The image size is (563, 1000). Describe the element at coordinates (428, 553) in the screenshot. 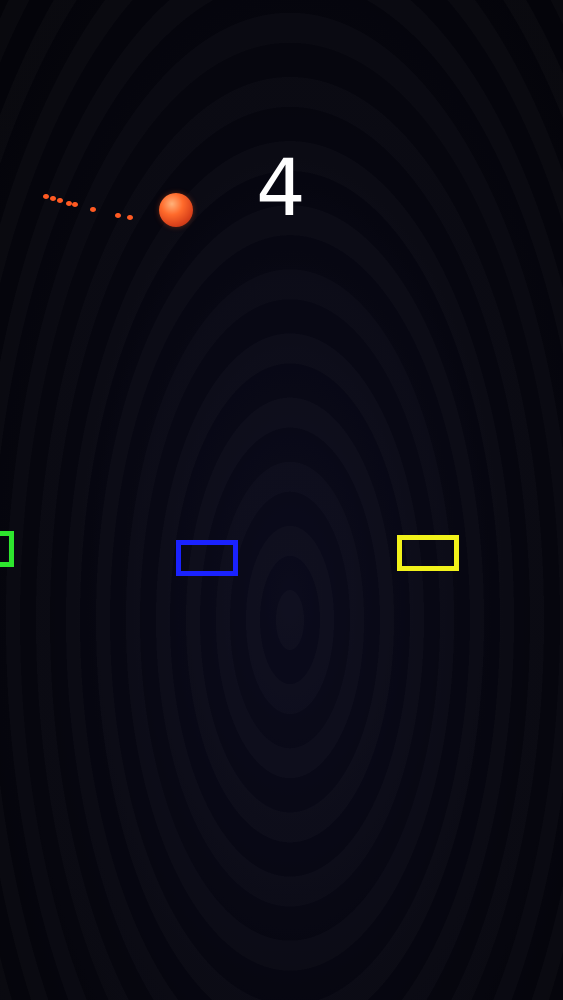

I see `platform-yellow` at that location.